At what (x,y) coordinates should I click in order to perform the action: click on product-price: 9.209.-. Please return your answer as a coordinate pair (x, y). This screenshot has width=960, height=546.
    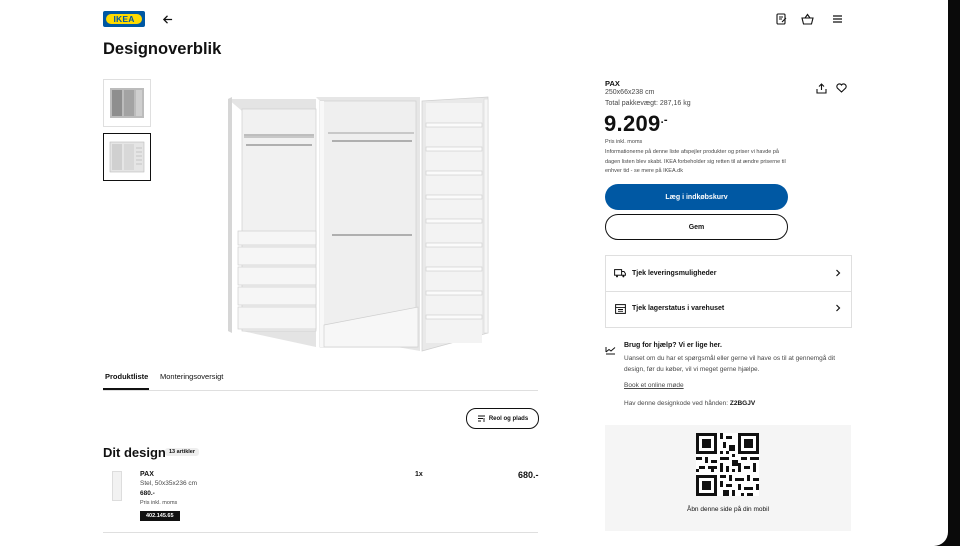
    Looking at the image, I should click on (636, 124).